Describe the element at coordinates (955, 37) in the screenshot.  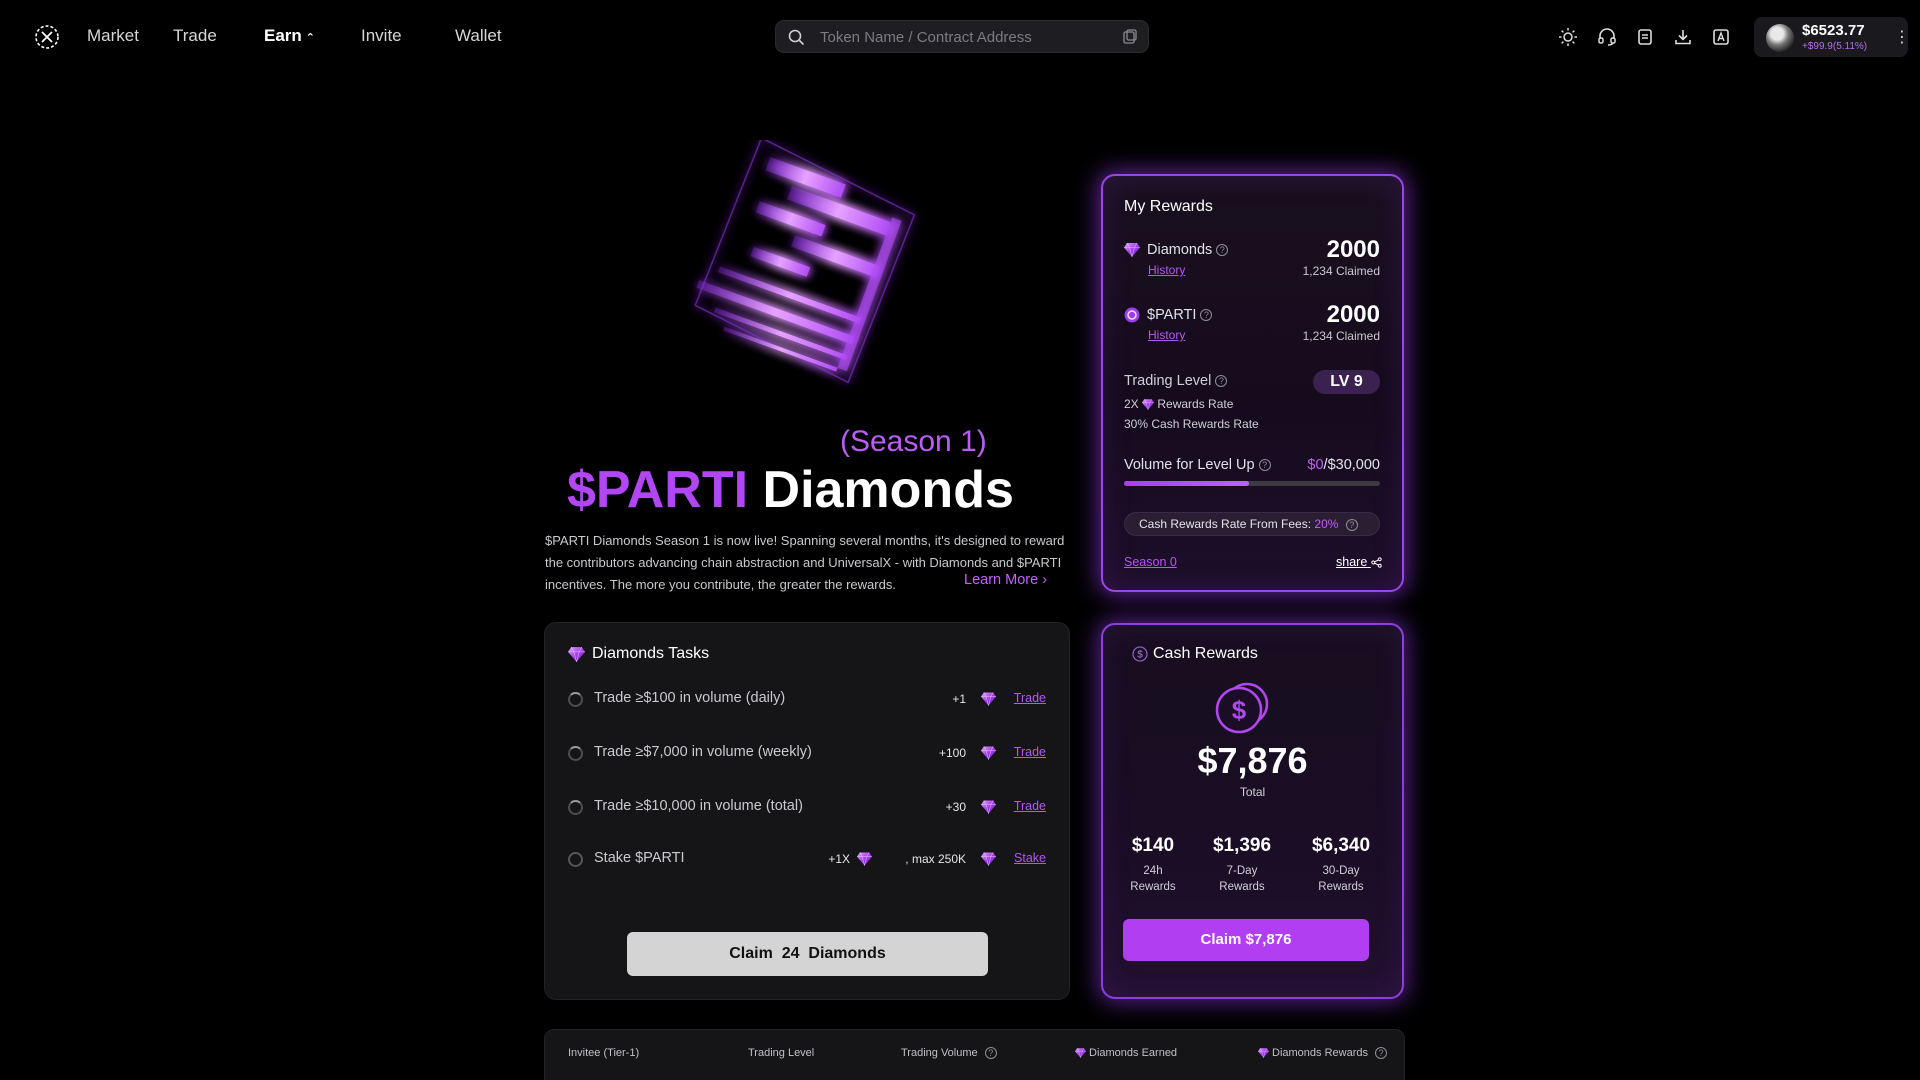
I see `search-input` at that location.